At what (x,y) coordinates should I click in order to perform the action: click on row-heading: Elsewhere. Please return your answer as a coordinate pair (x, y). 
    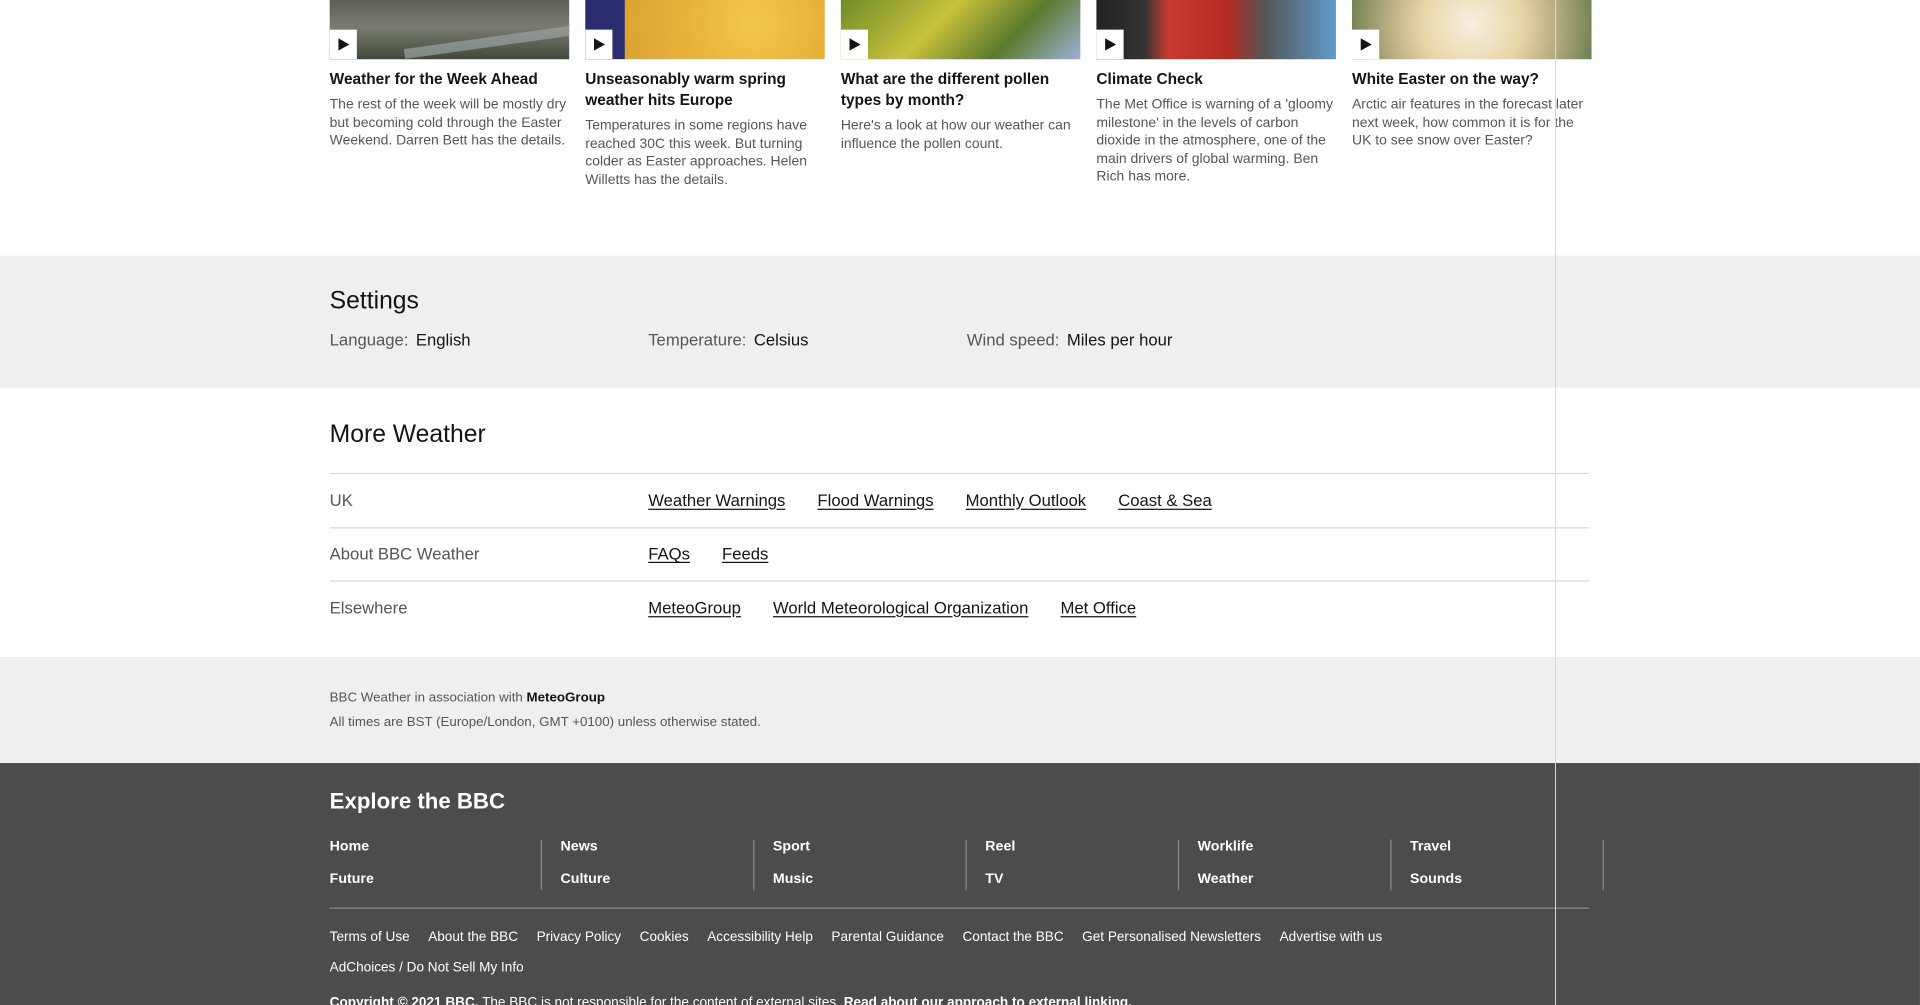
    Looking at the image, I should click on (368, 608).